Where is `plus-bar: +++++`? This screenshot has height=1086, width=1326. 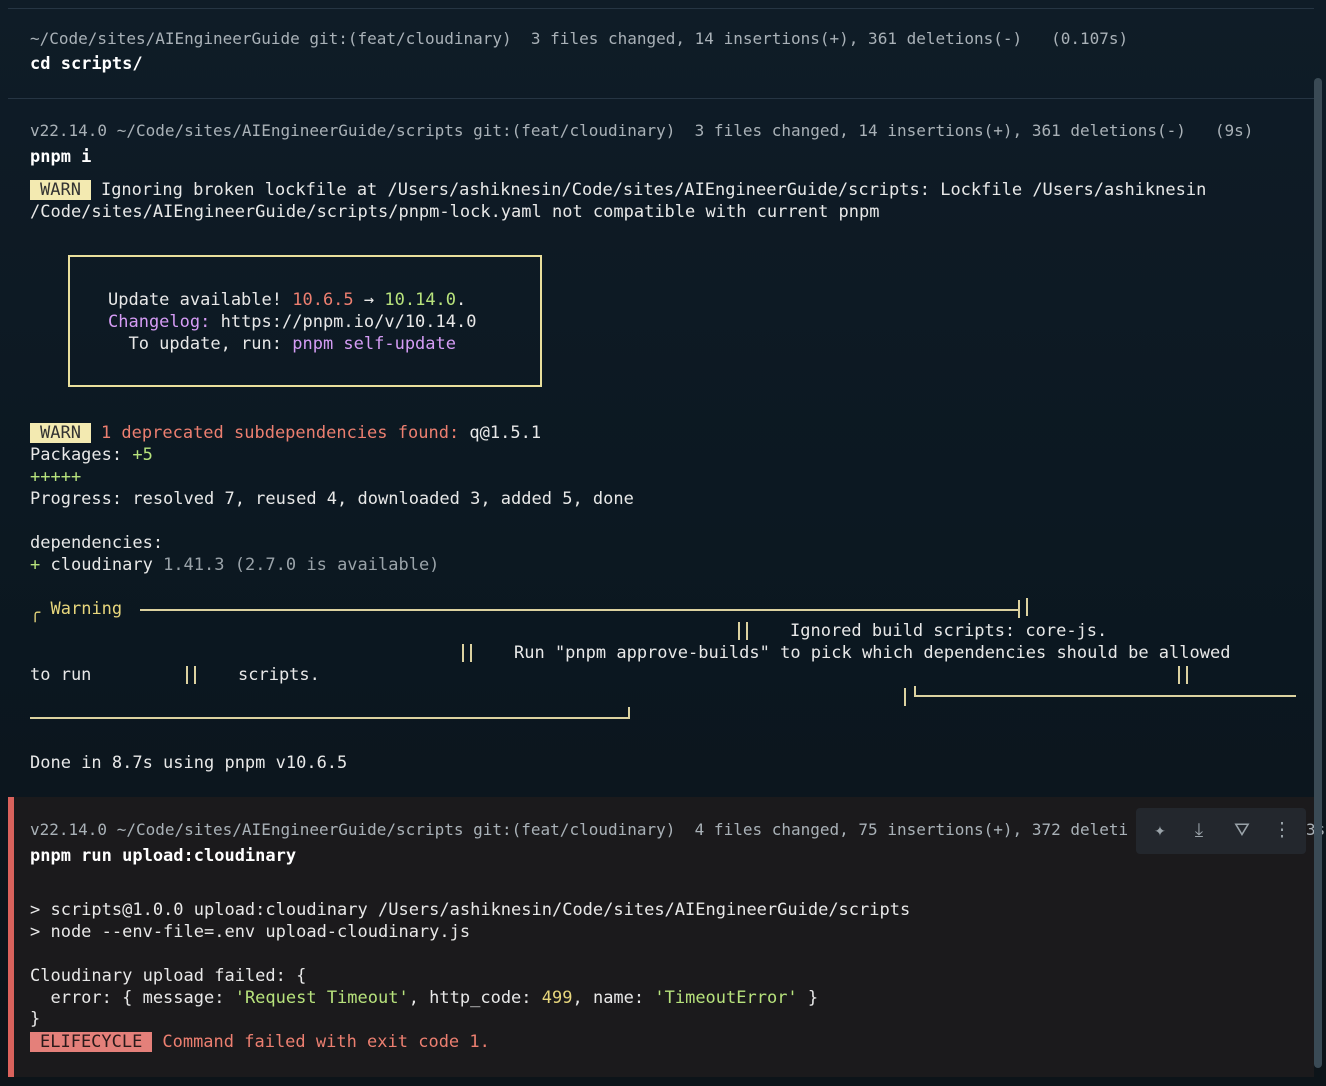
plus-bar: +++++ is located at coordinates (56, 477).